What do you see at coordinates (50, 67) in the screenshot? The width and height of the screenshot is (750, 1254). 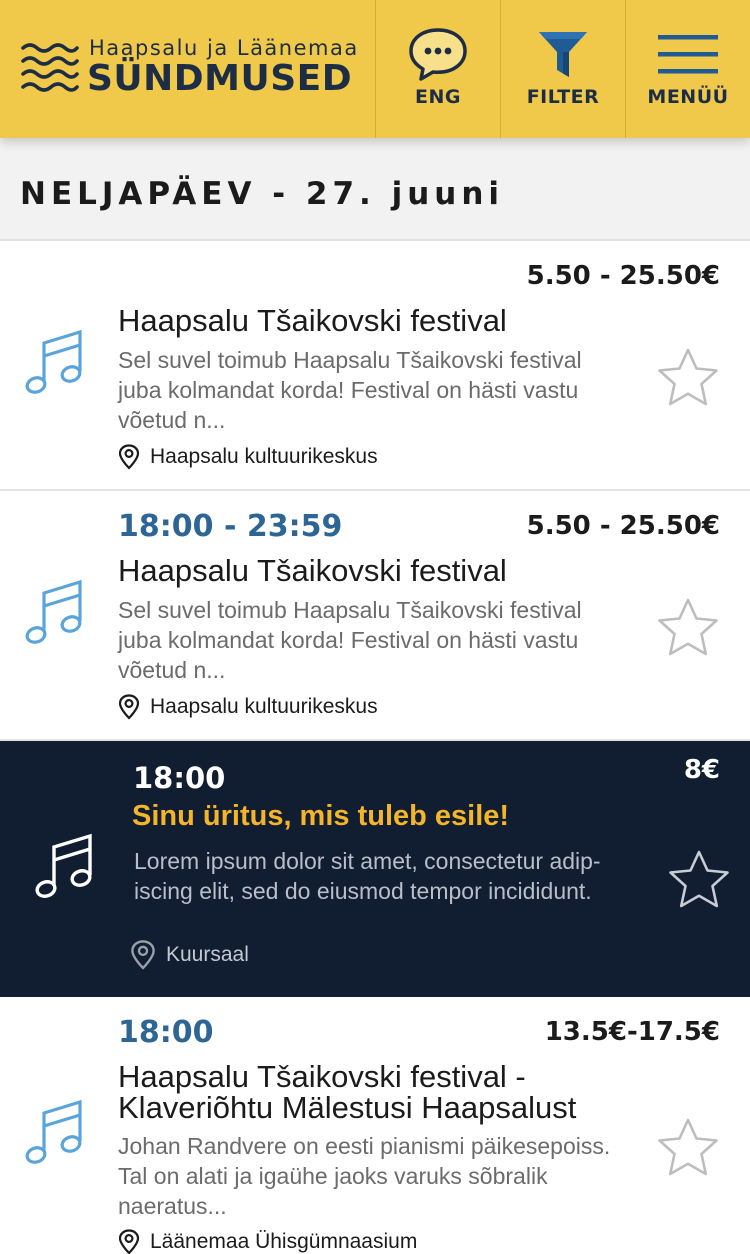 I see `waves-icon` at bounding box center [50, 67].